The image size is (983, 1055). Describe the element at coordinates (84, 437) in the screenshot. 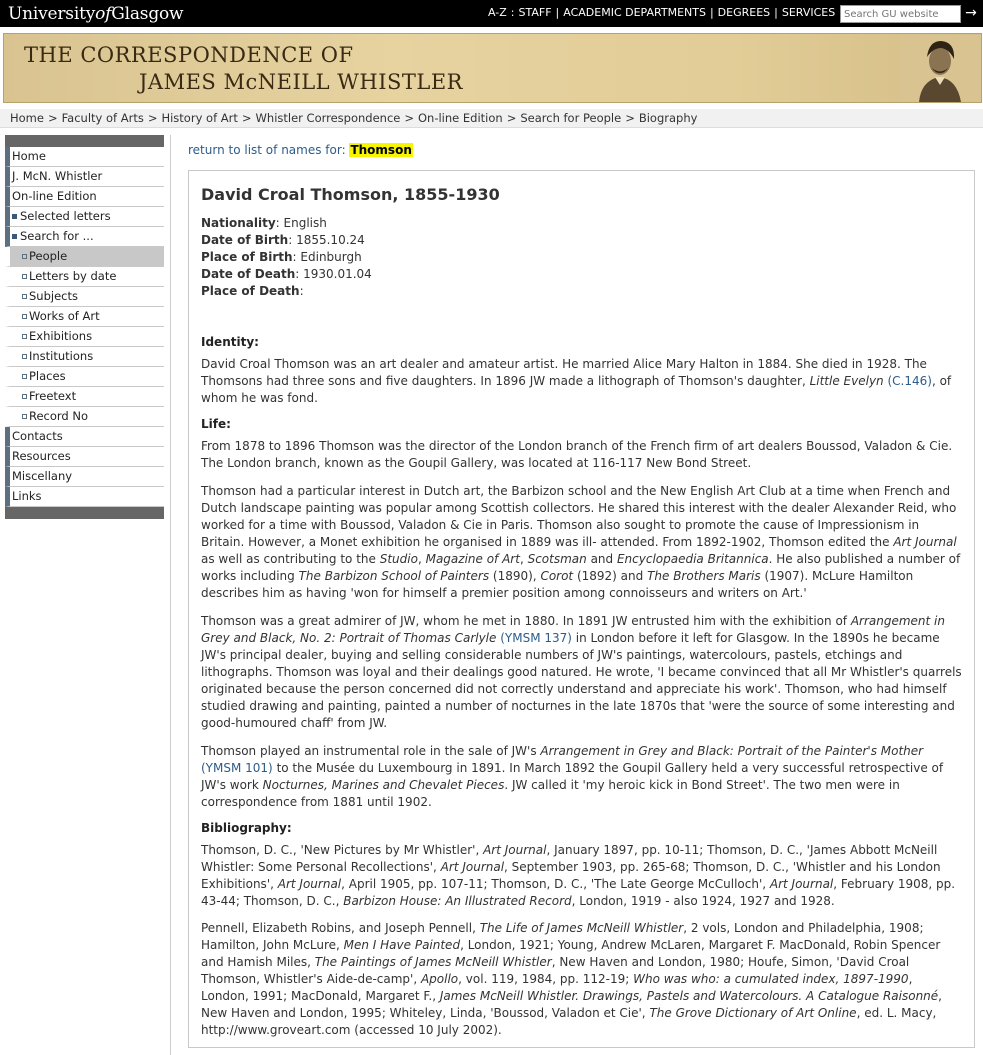

I see `sidebar-item-contacts: Contacts` at that location.